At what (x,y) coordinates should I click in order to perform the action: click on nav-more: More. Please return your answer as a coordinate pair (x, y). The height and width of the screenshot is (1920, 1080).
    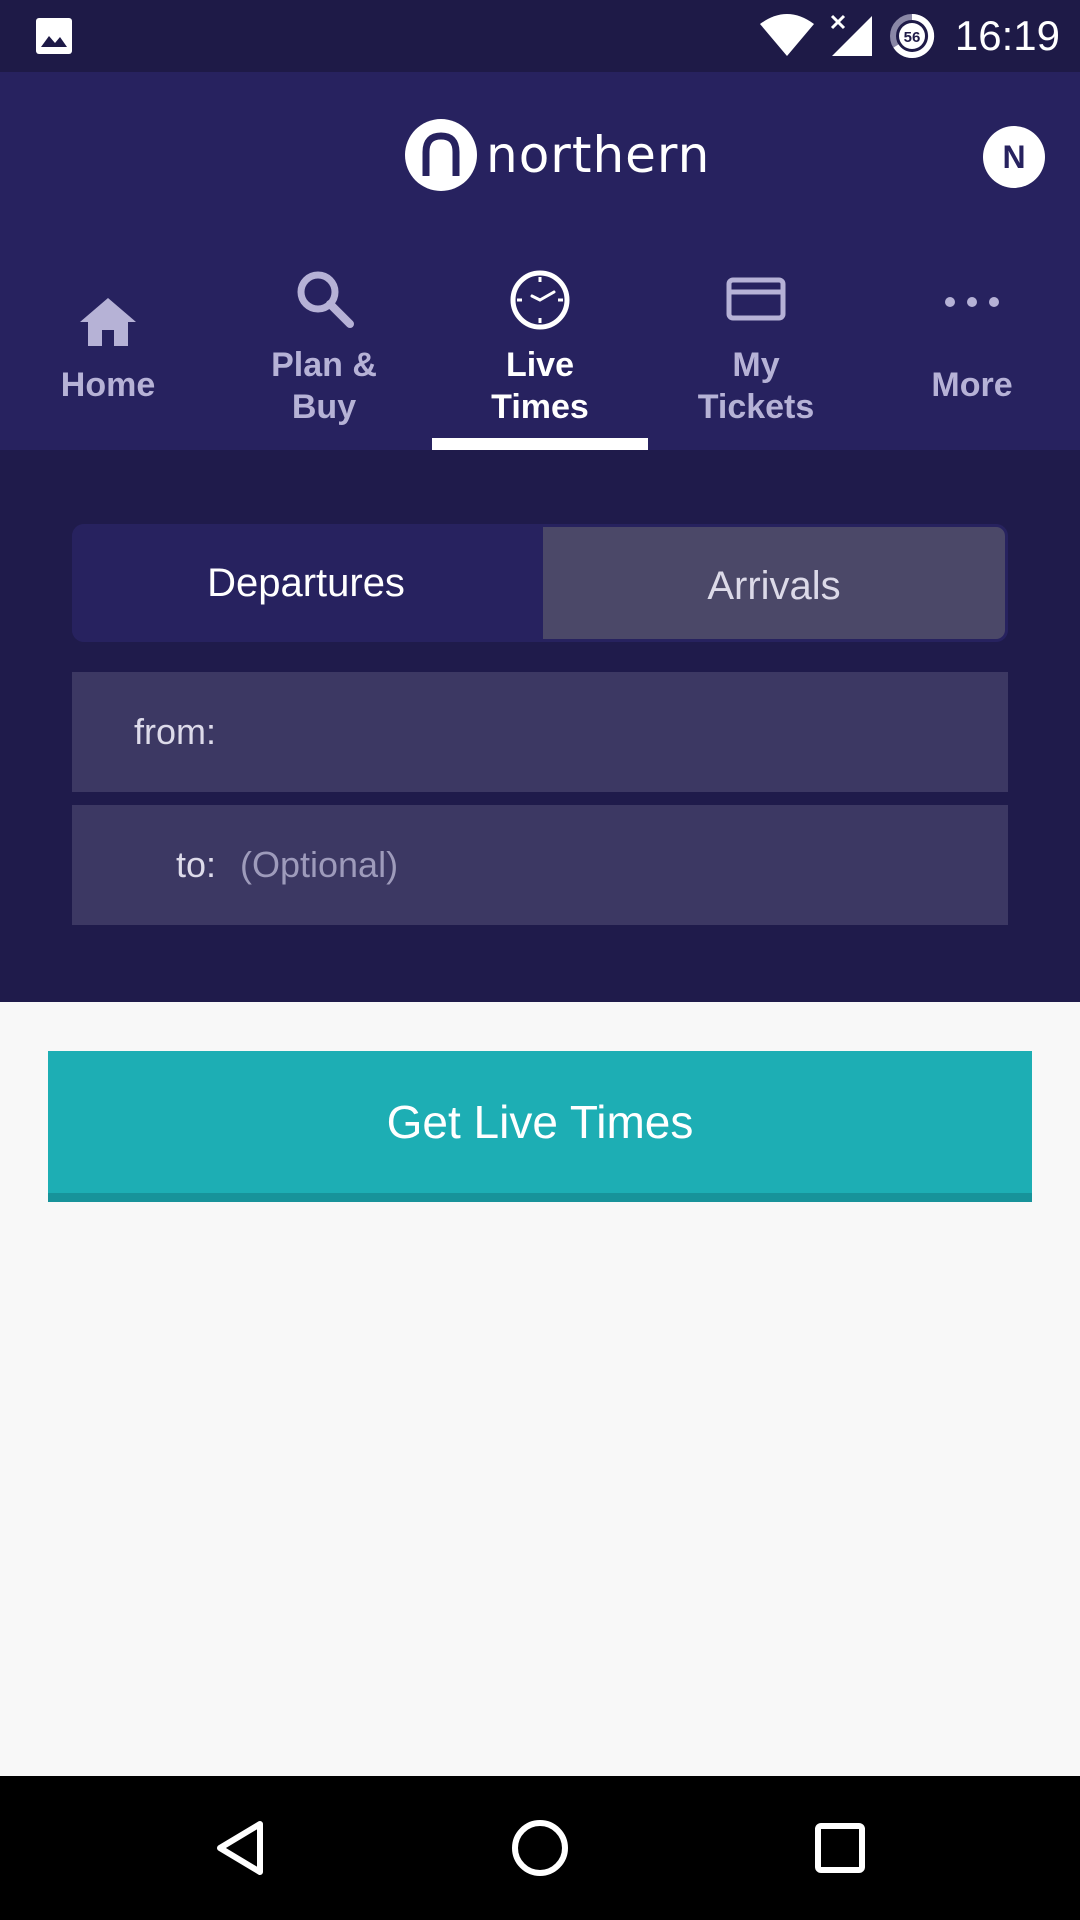
    Looking at the image, I should click on (972, 355).